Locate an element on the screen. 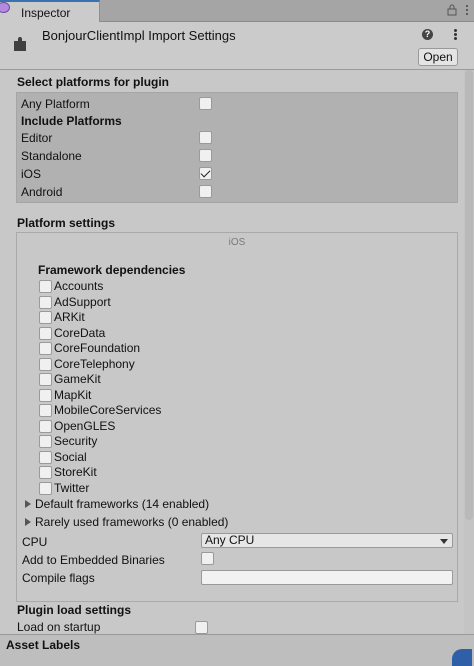 The width and height of the screenshot is (474, 666). asset-labels-title: Asset Labels is located at coordinates (43, 645).